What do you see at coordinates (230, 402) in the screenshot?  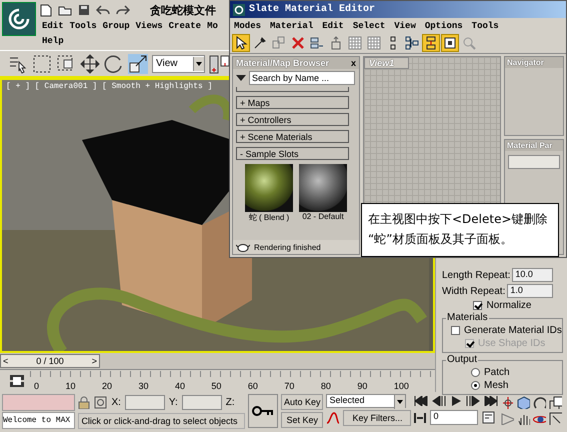 I see `z-label: Z:` at bounding box center [230, 402].